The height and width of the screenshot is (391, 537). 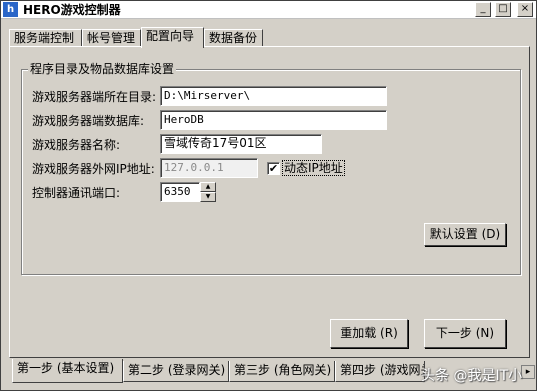 What do you see at coordinates (503, 9) in the screenshot?
I see `maximize-button: □` at bounding box center [503, 9].